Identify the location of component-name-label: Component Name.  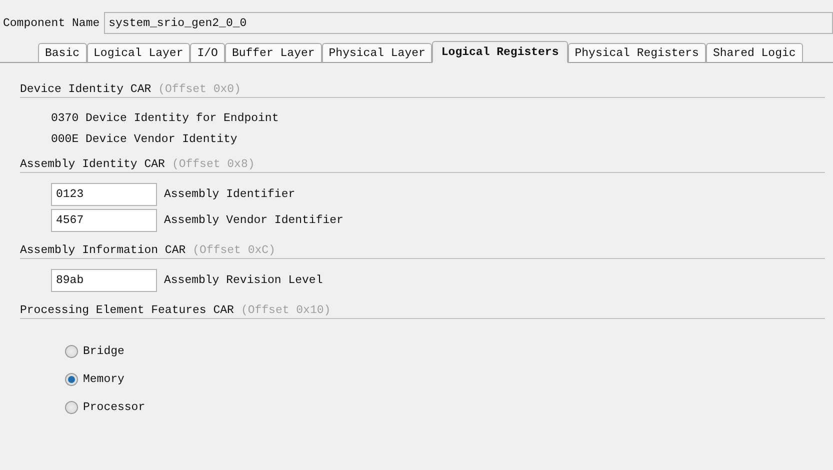
(51, 23).